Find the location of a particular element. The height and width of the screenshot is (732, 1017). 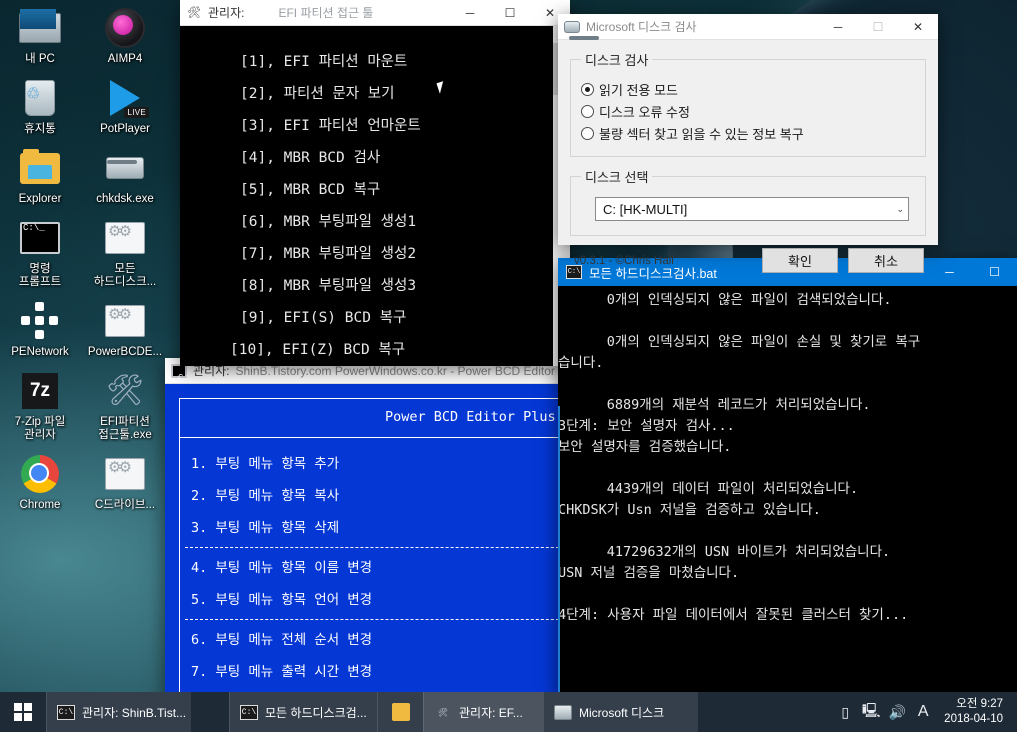

efi-menu-item-8: [8], MBR 부팅파일 생성3 is located at coordinates (375, 286).